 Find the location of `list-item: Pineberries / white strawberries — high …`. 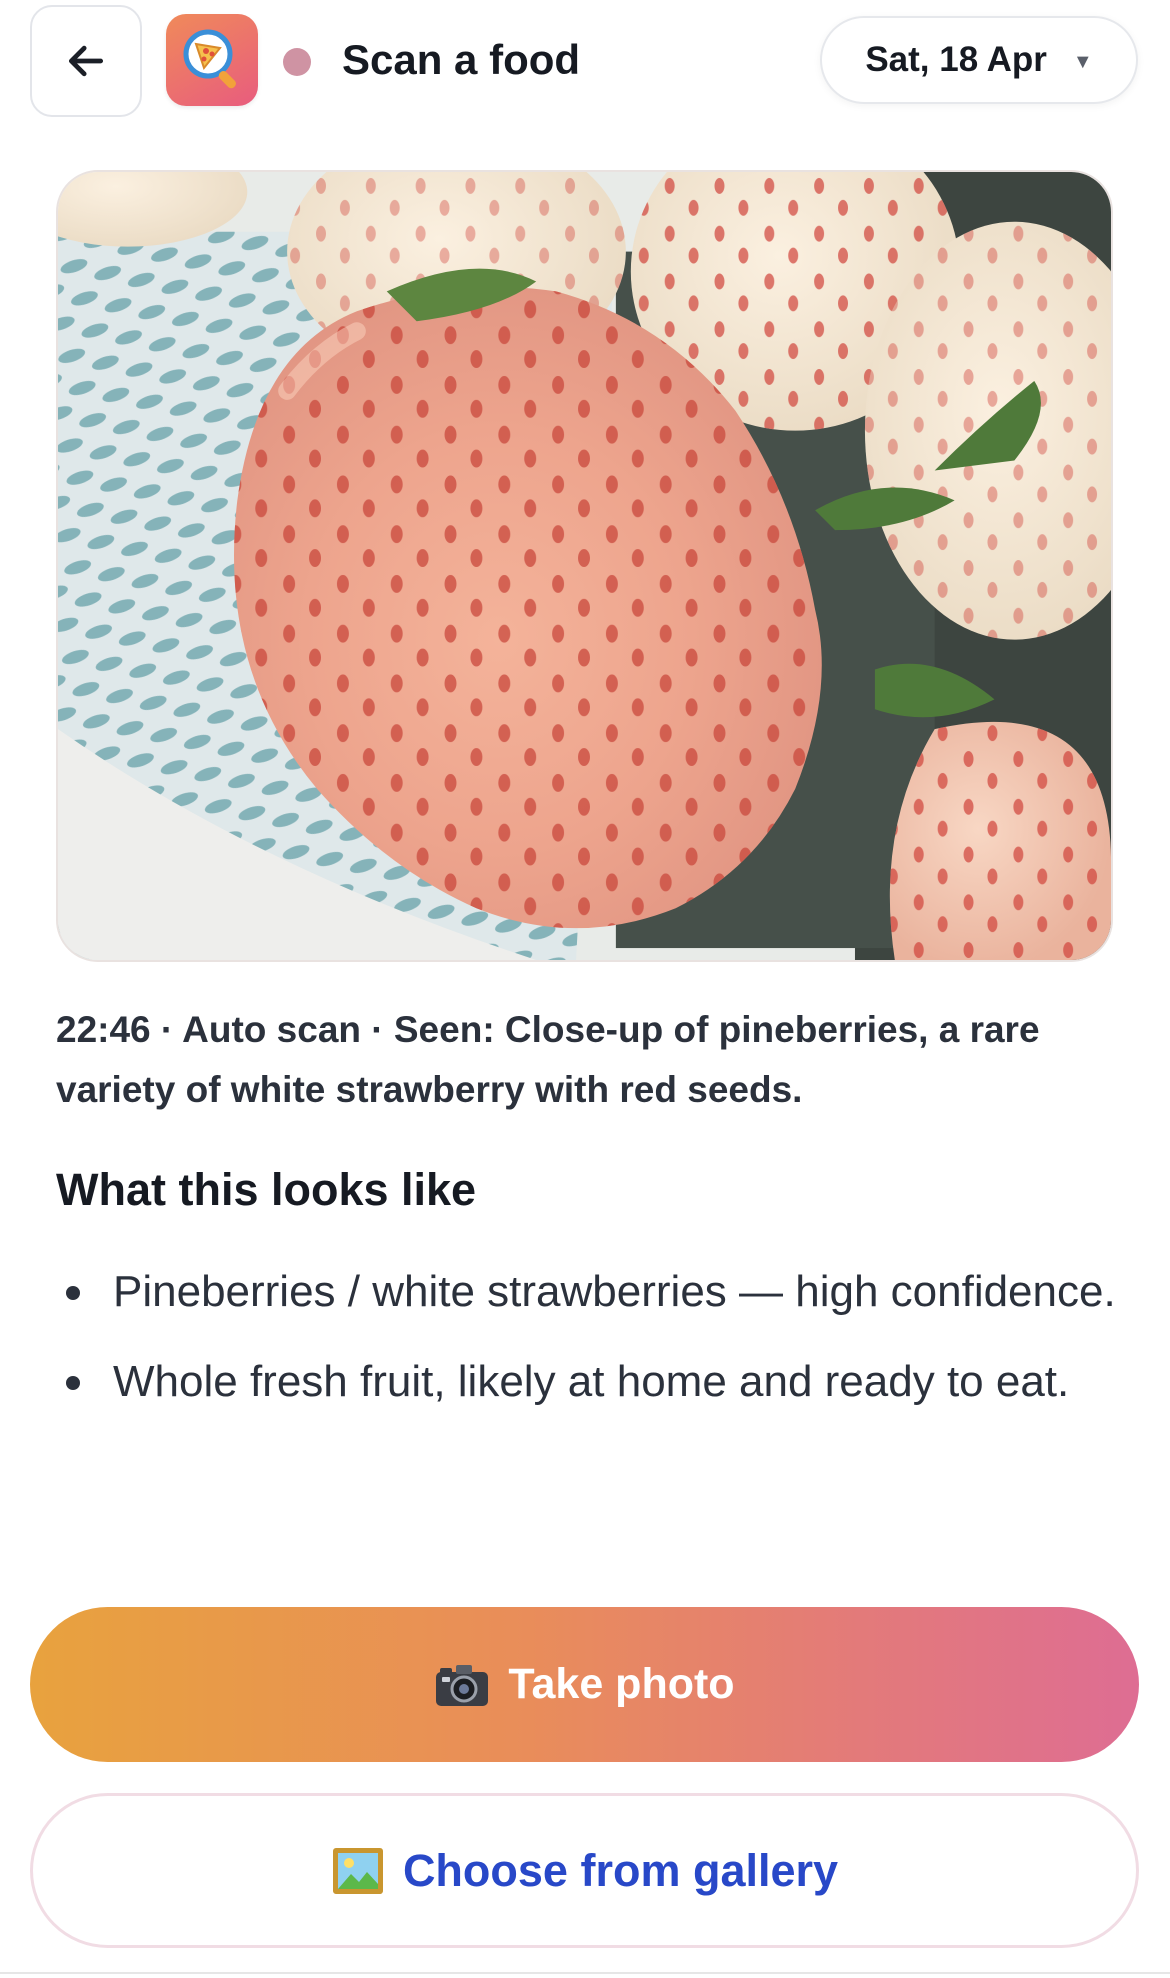

list-item: Pineberries / white strawberries — high … is located at coordinates (586, 1292).